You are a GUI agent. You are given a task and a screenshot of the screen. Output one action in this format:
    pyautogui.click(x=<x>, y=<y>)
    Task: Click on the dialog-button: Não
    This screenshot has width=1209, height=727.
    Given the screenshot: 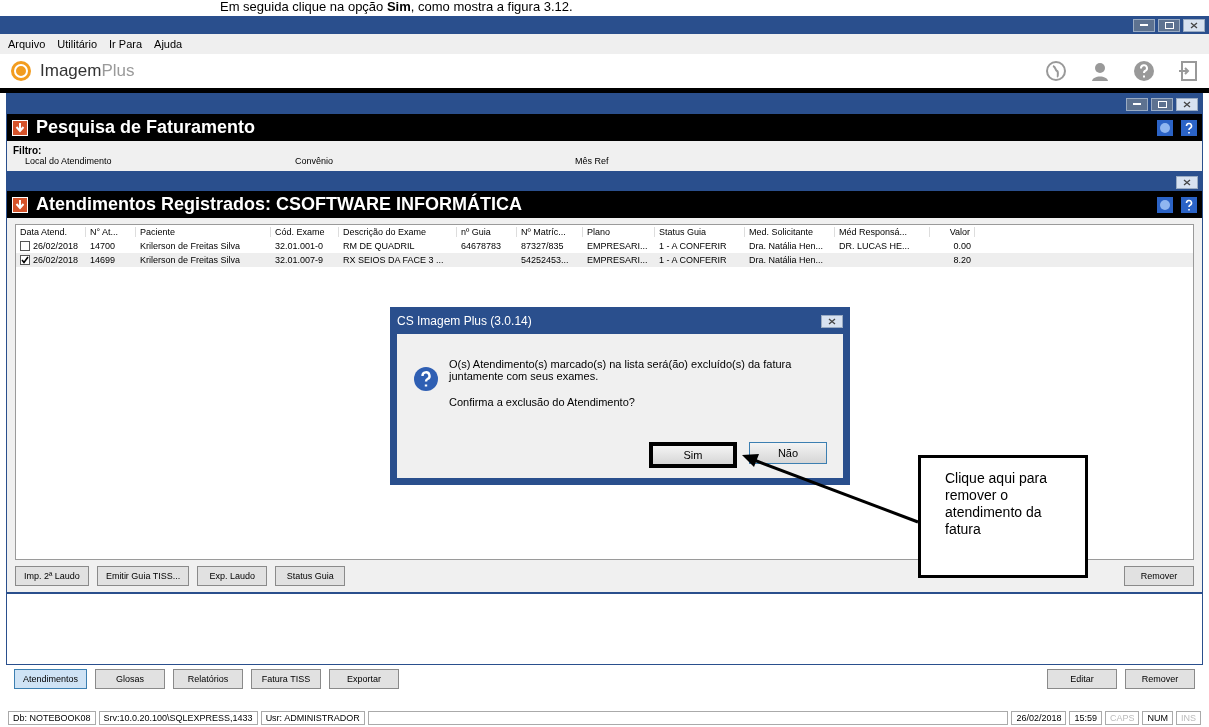 What is the action you would take?
    pyautogui.click(x=788, y=453)
    